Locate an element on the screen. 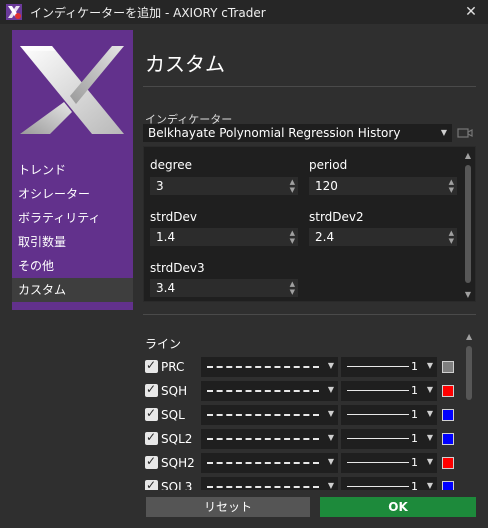 The height and width of the screenshot is (528, 488). param-label-period: period is located at coordinates (328, 165).